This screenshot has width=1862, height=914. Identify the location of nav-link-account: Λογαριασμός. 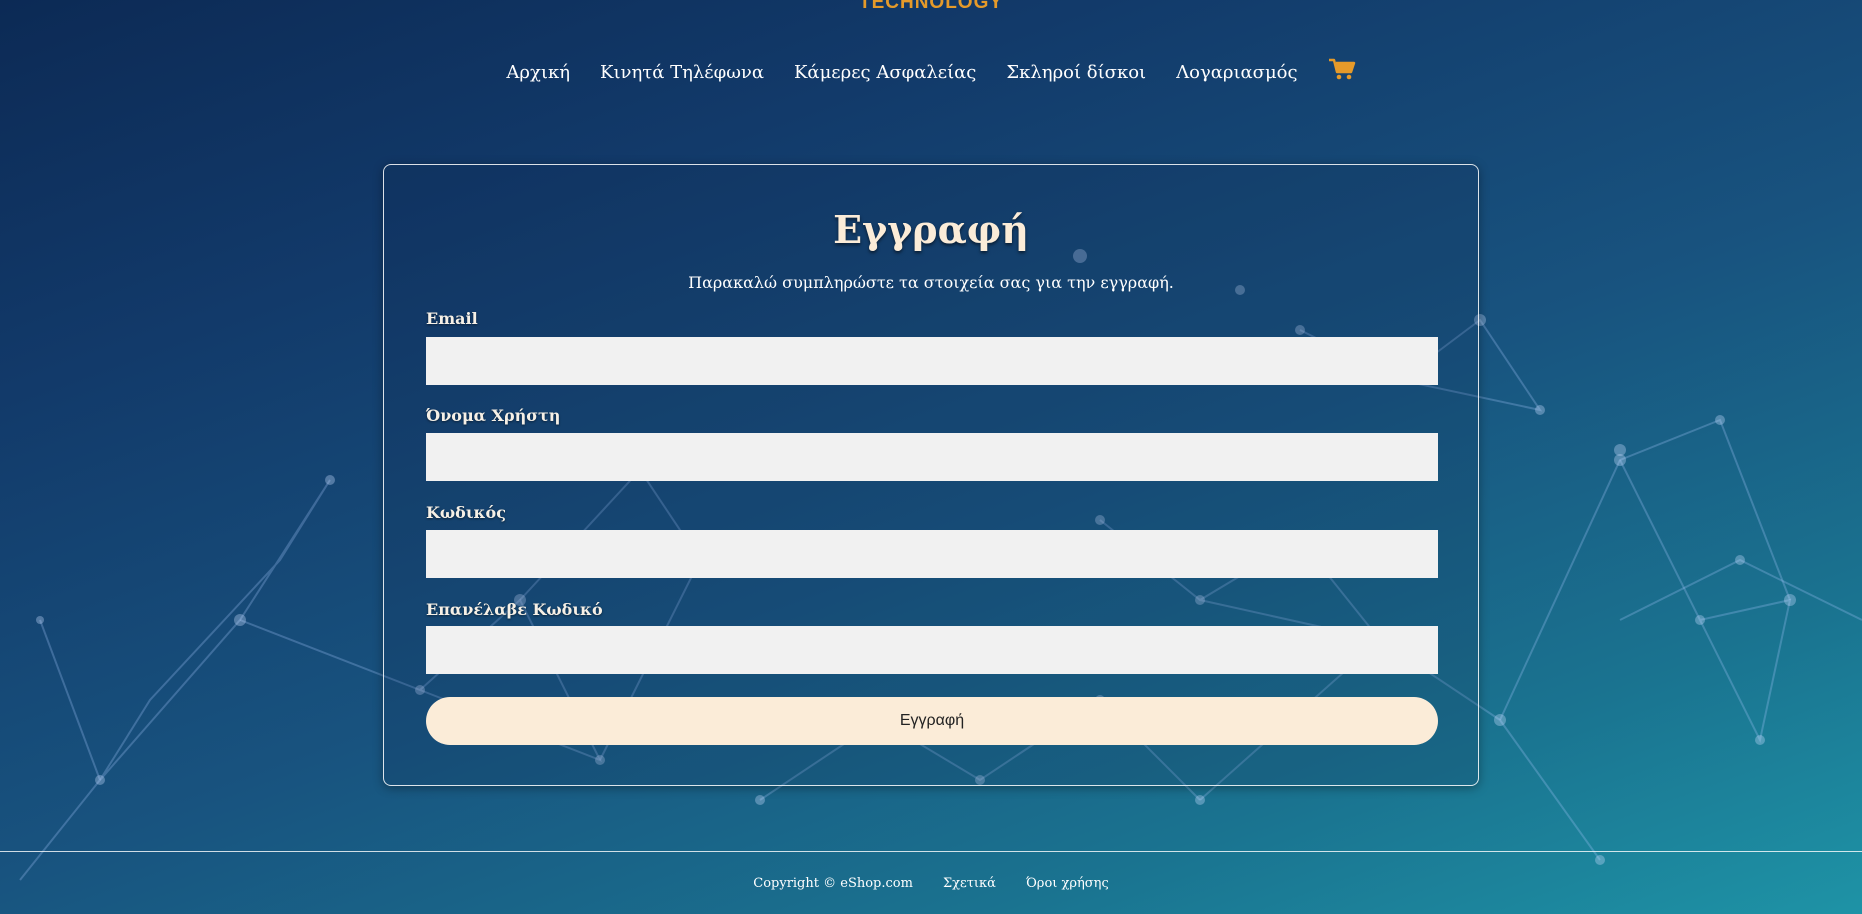
(1236, 72).